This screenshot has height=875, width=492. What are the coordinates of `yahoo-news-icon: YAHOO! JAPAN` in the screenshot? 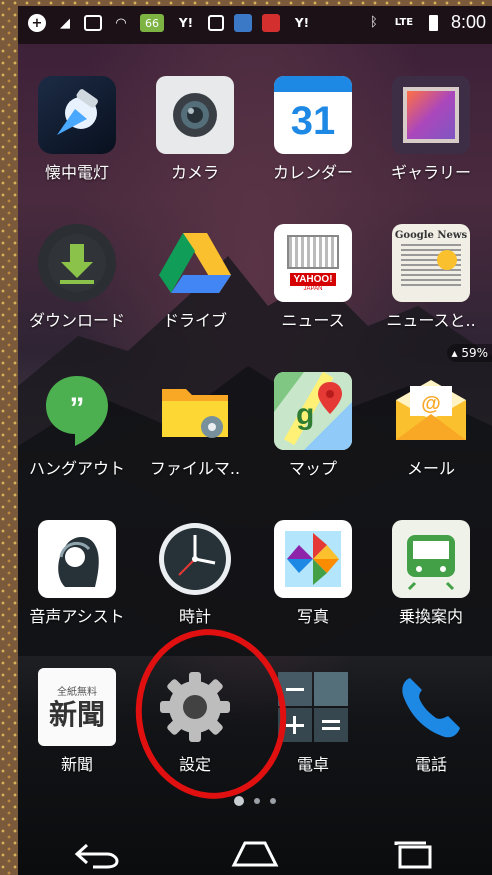 It's located at (313, 263).